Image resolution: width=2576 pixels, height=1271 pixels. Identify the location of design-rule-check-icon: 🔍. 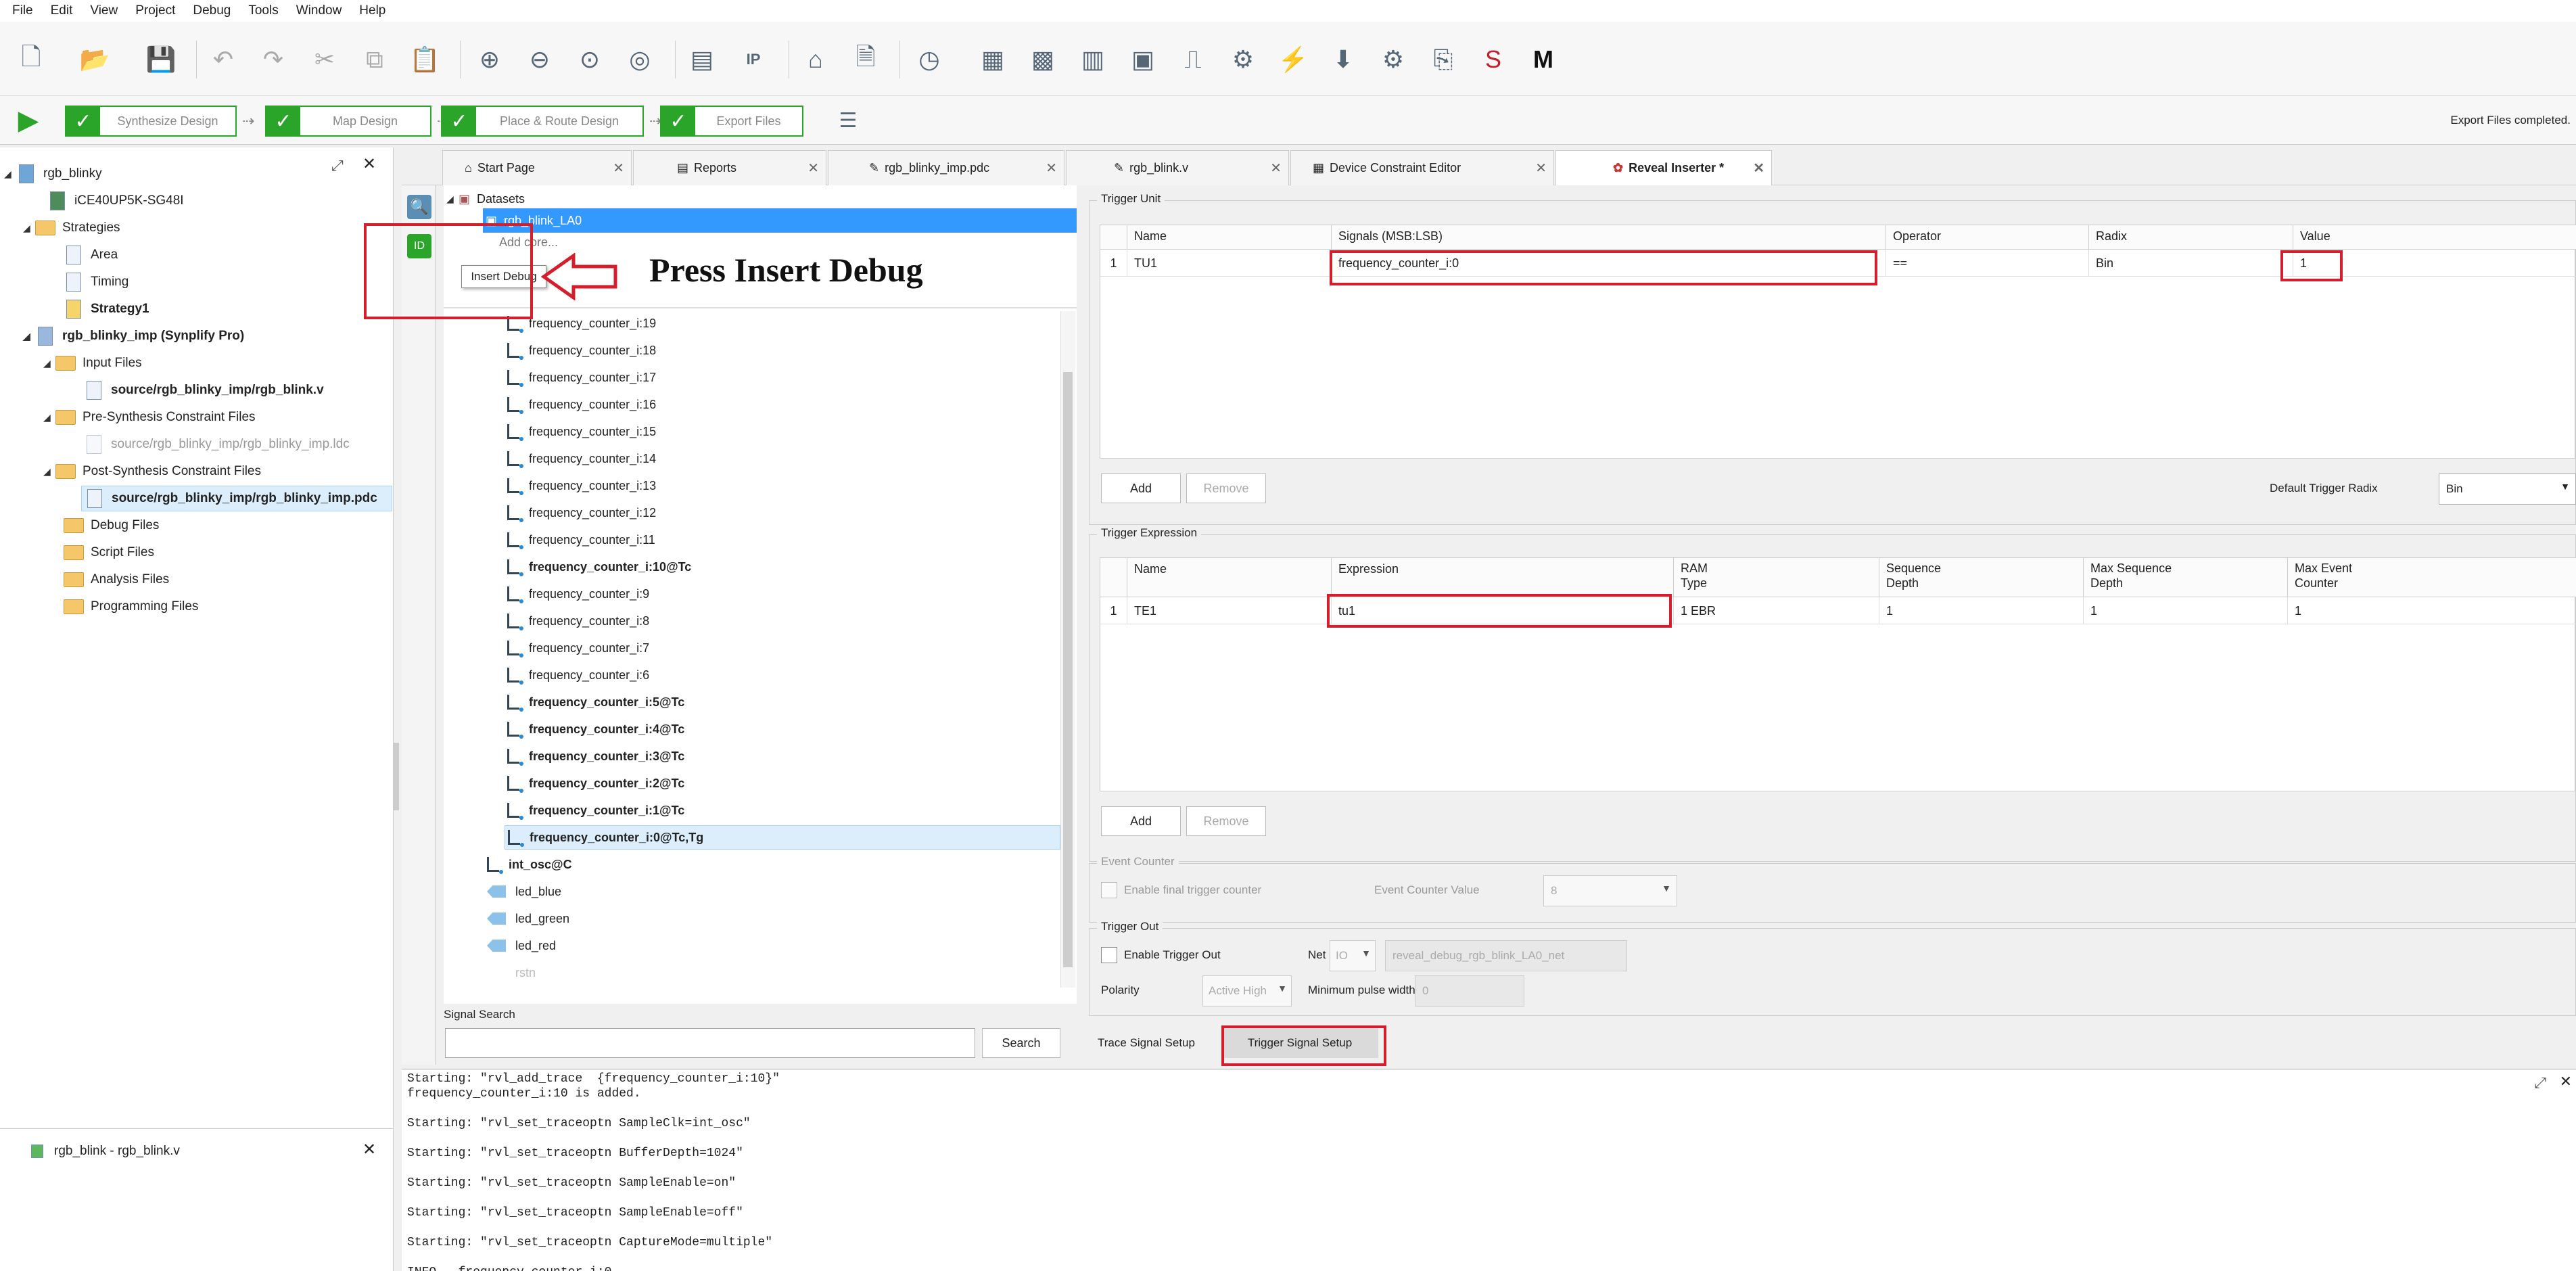
(419, 207).